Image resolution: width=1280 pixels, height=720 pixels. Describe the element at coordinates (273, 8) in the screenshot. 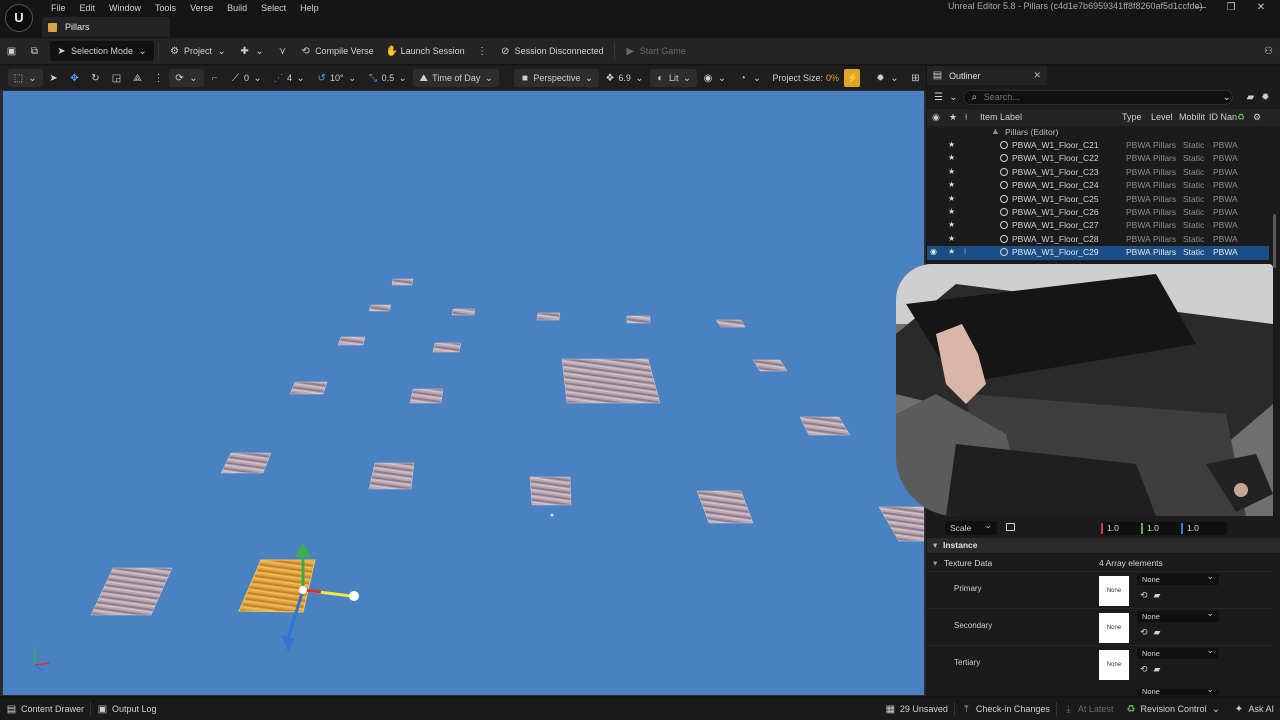

I see `menu-select: Select` at that location.